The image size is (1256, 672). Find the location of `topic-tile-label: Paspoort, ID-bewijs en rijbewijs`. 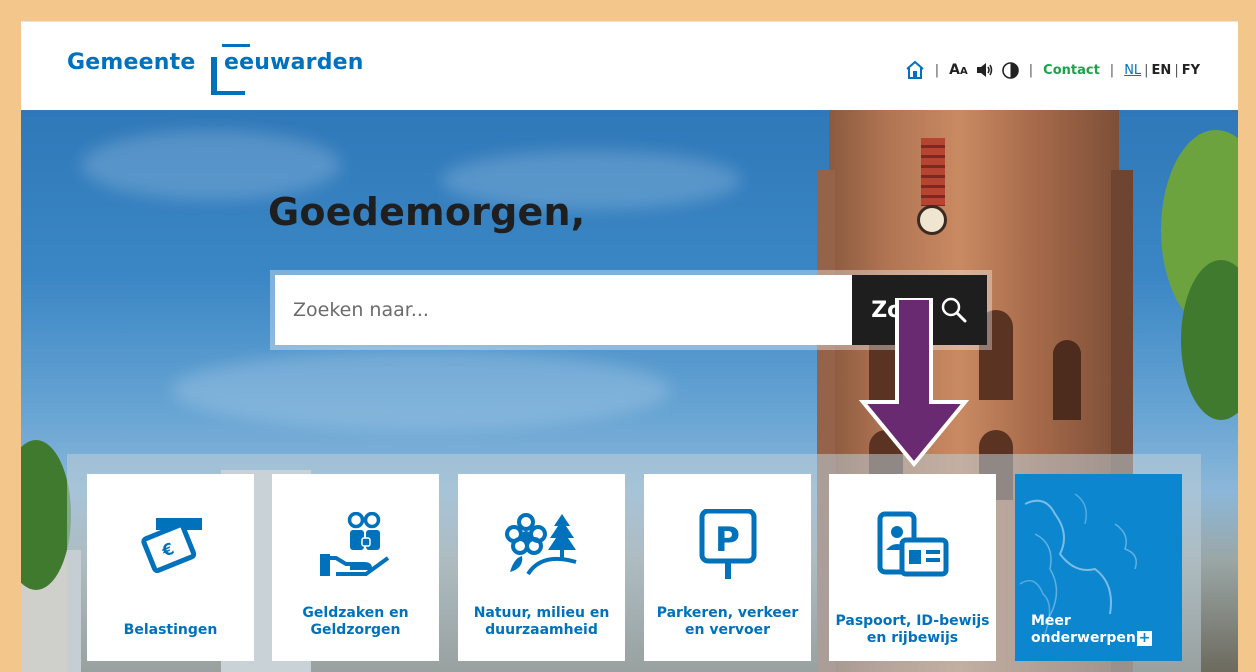

topic-tile-label: Paspoort, ID-bewijs en rijbewijs is located at coordinates (912, 629).